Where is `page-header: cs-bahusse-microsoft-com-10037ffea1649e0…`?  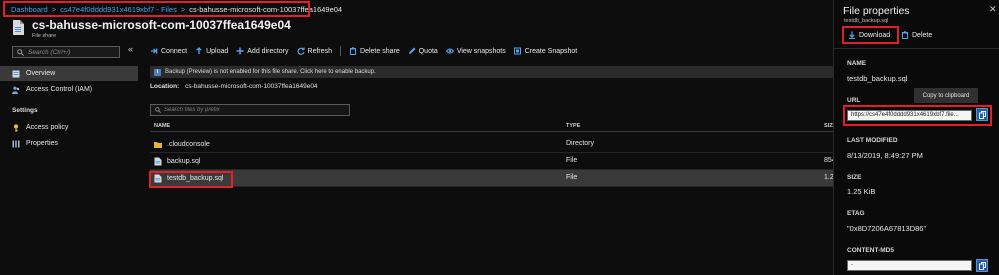 page-header: cs-bahusse-microsoft-com-10037ffea1649e0… is located at coordinates (151, 29).